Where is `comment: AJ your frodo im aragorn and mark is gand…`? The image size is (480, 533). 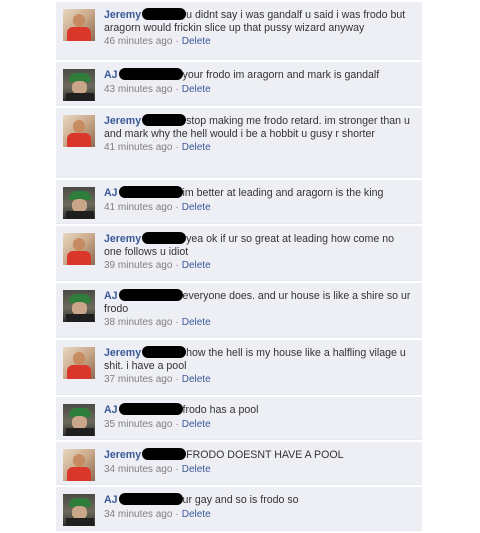
comment: AJ your frodo im aragorn and mark is gand… is located at coordinates (239, 84).